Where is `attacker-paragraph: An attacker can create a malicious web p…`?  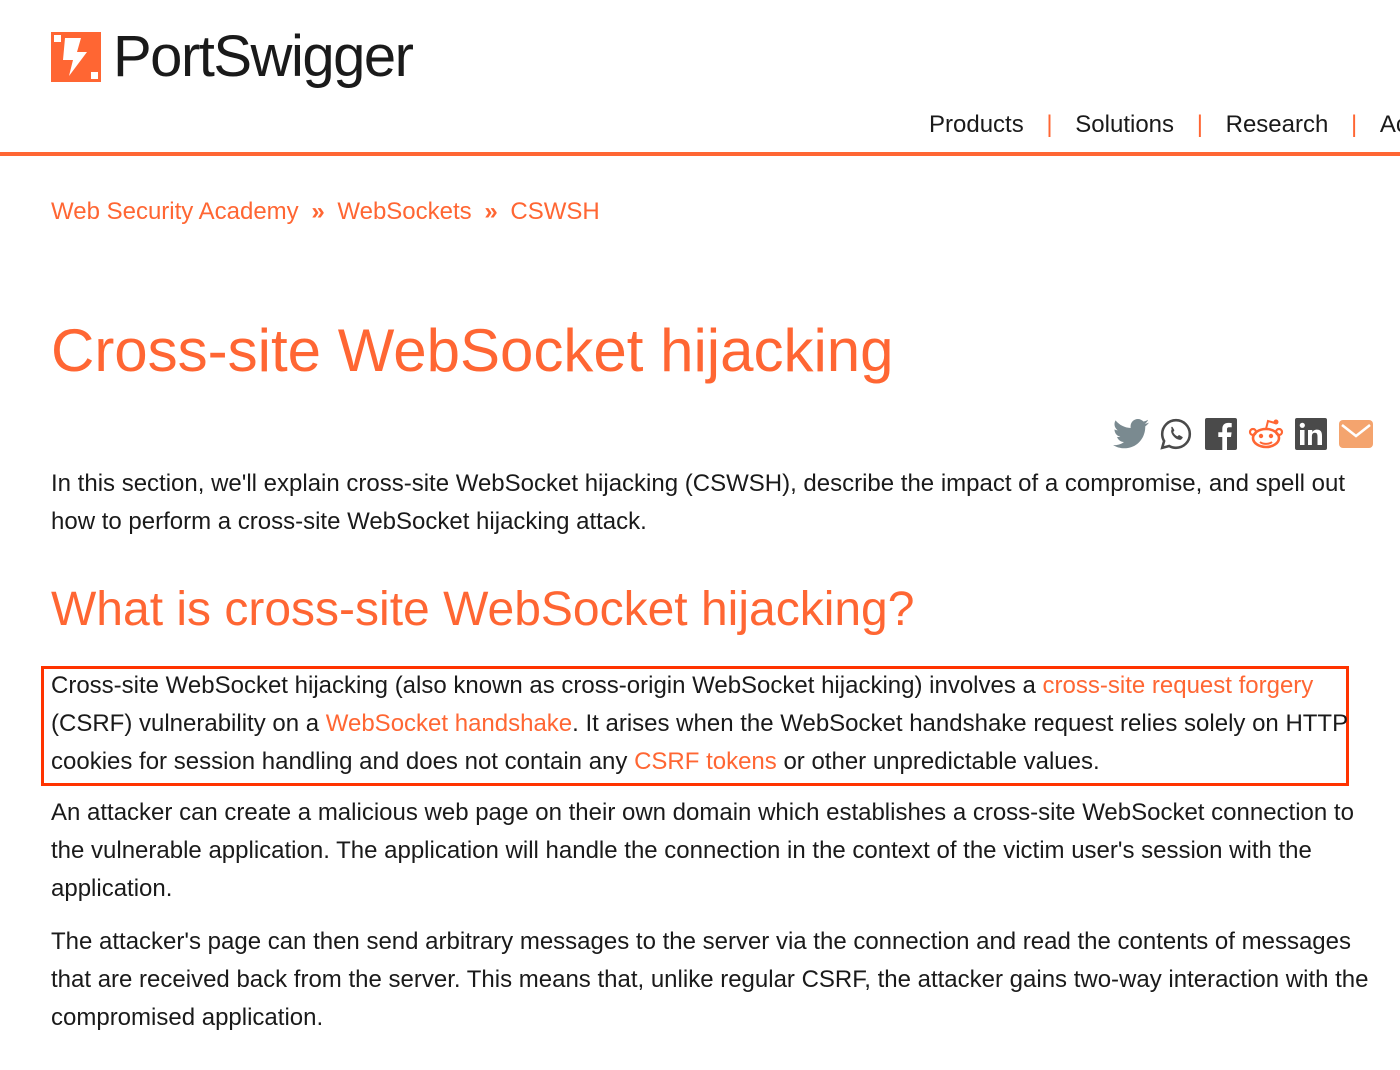 attacker-paragraph: An attacker can create a malicious web p… is located at coordinates (702, 850).